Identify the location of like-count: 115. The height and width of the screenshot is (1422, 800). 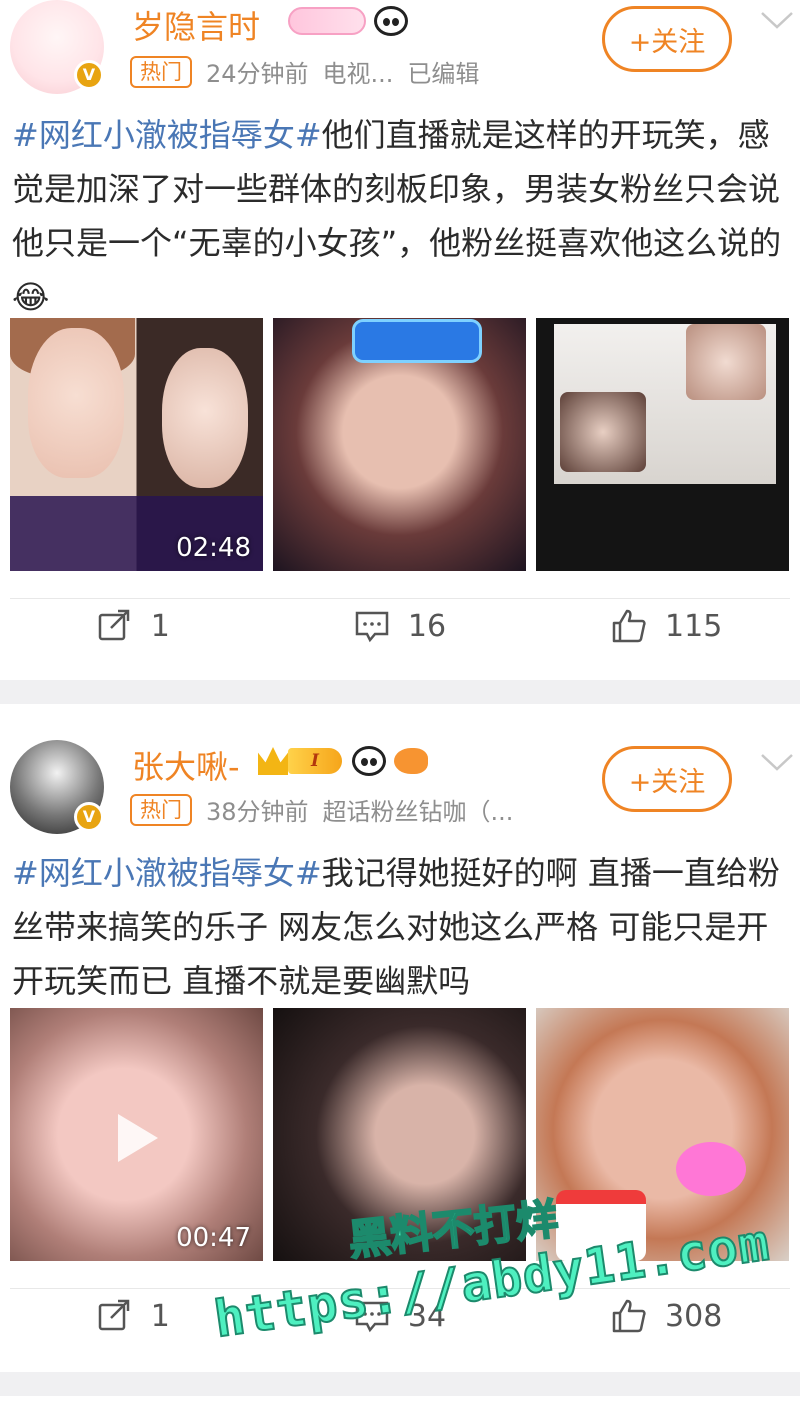
(694, 626).